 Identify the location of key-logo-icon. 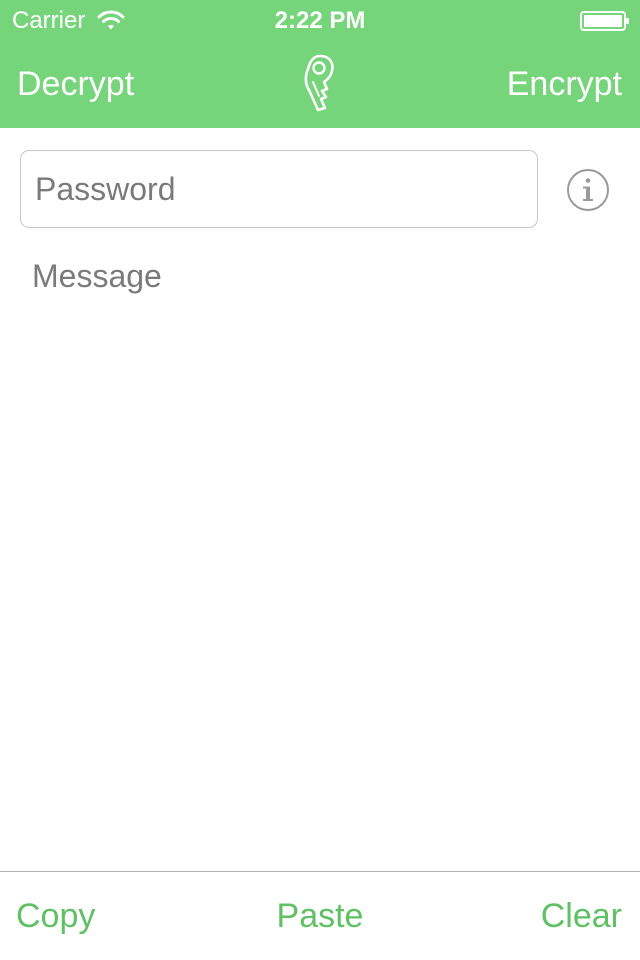
(319, 83).